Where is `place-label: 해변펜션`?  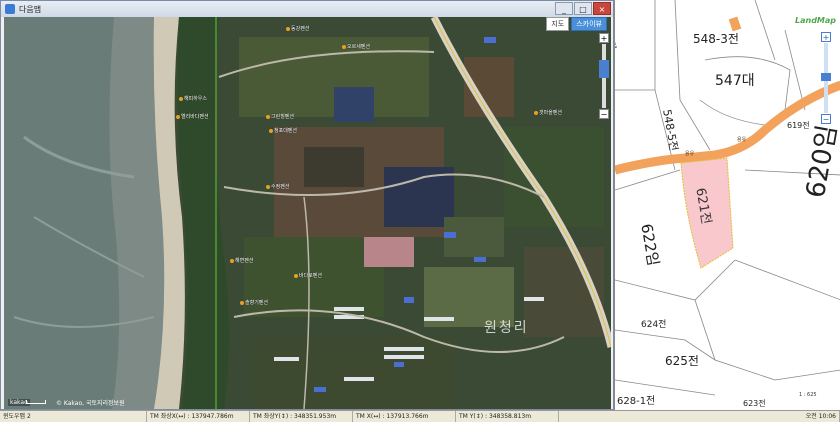 place-label: 해변펜션 is located at coordinates (244, 261).